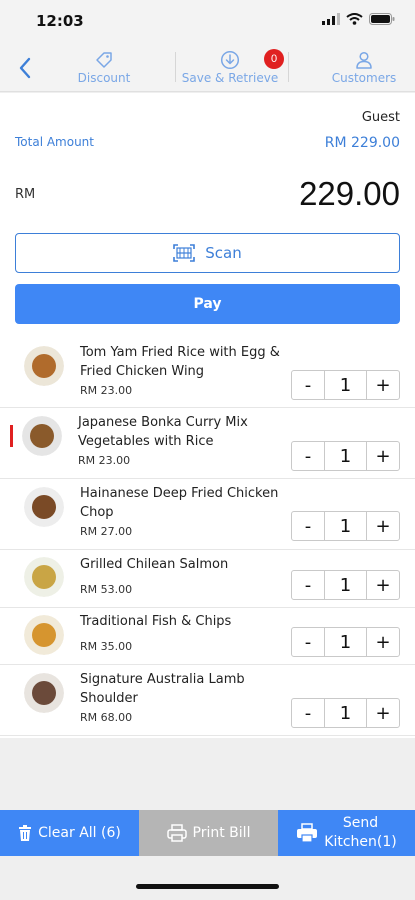  I want to click on item-price: RM 53.00, so click(106, 589).